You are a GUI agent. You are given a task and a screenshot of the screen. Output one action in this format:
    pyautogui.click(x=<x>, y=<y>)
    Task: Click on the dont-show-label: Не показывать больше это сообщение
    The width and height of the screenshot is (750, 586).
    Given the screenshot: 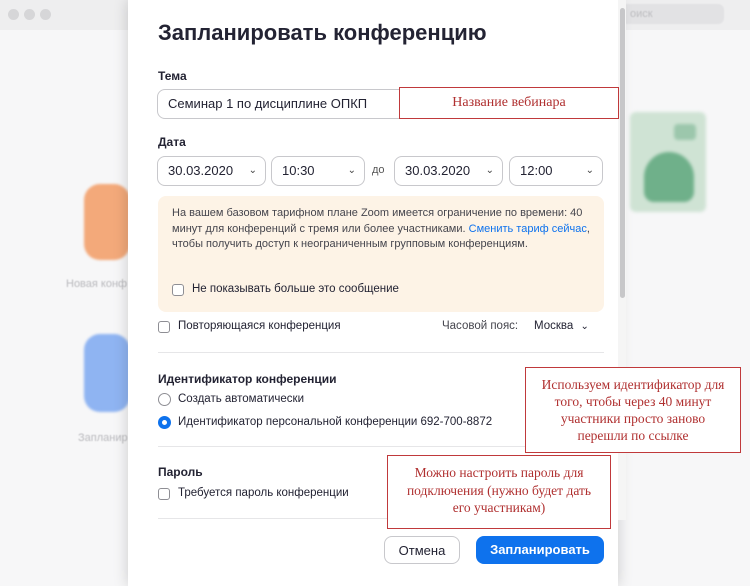 What is the action you would take?
    pyautogui.click(x=295, y=289)
    